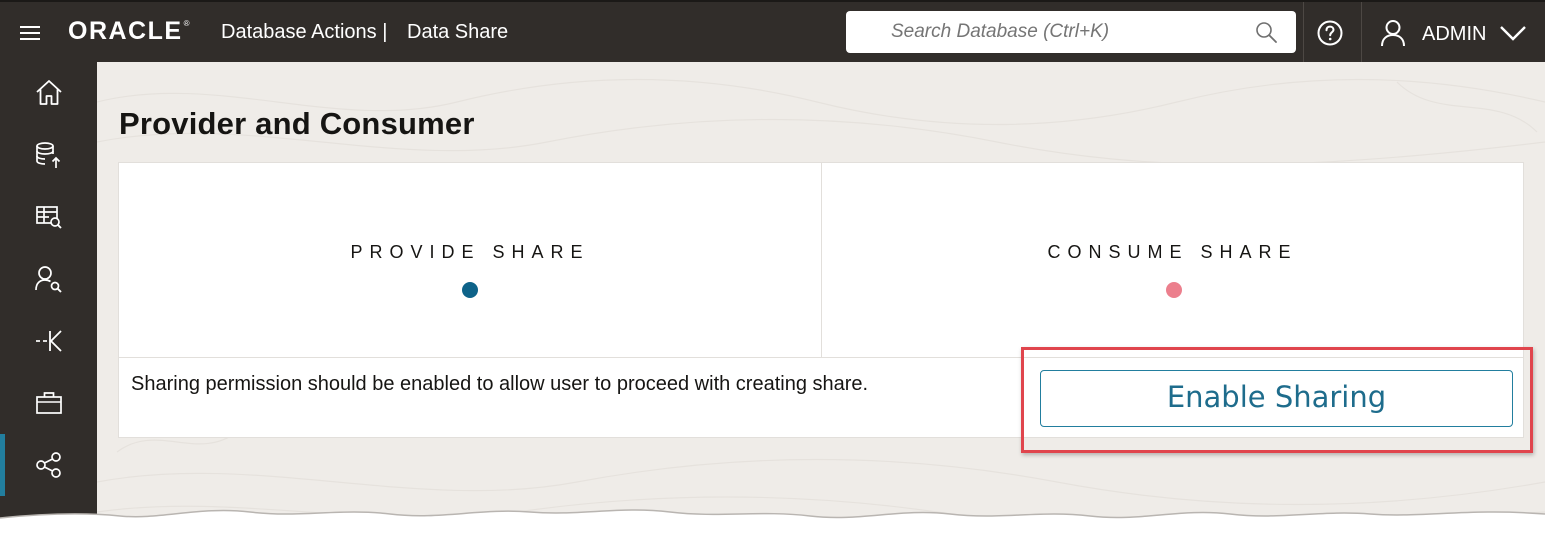  Describe the element at coordinates (470, 290) in the screenshot. I see `provide-status-dot` at that location.